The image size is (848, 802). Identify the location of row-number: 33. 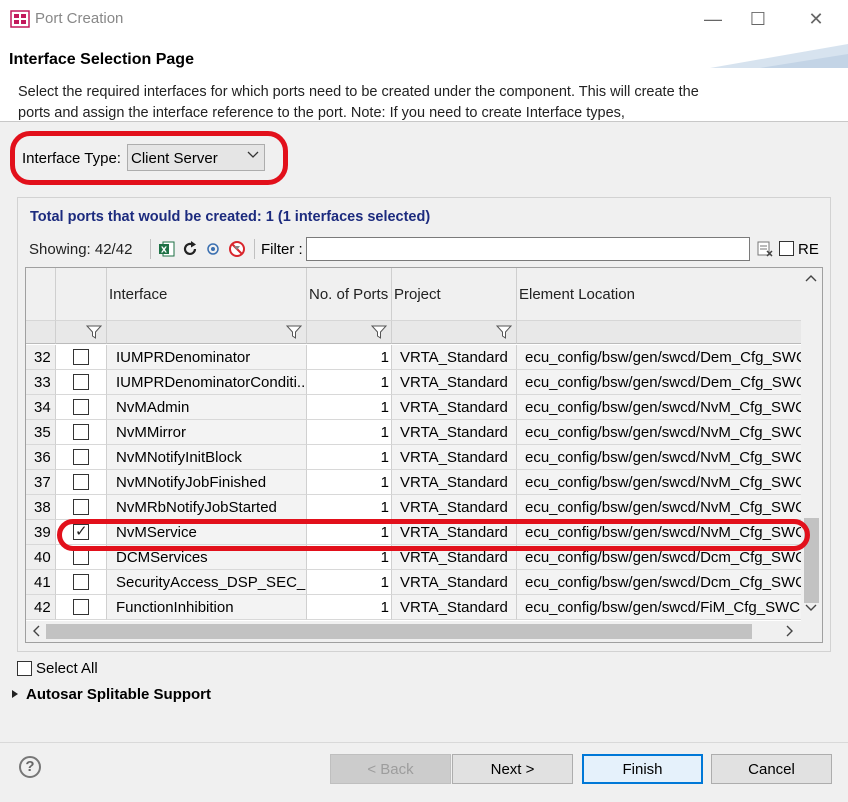
(41, 382).